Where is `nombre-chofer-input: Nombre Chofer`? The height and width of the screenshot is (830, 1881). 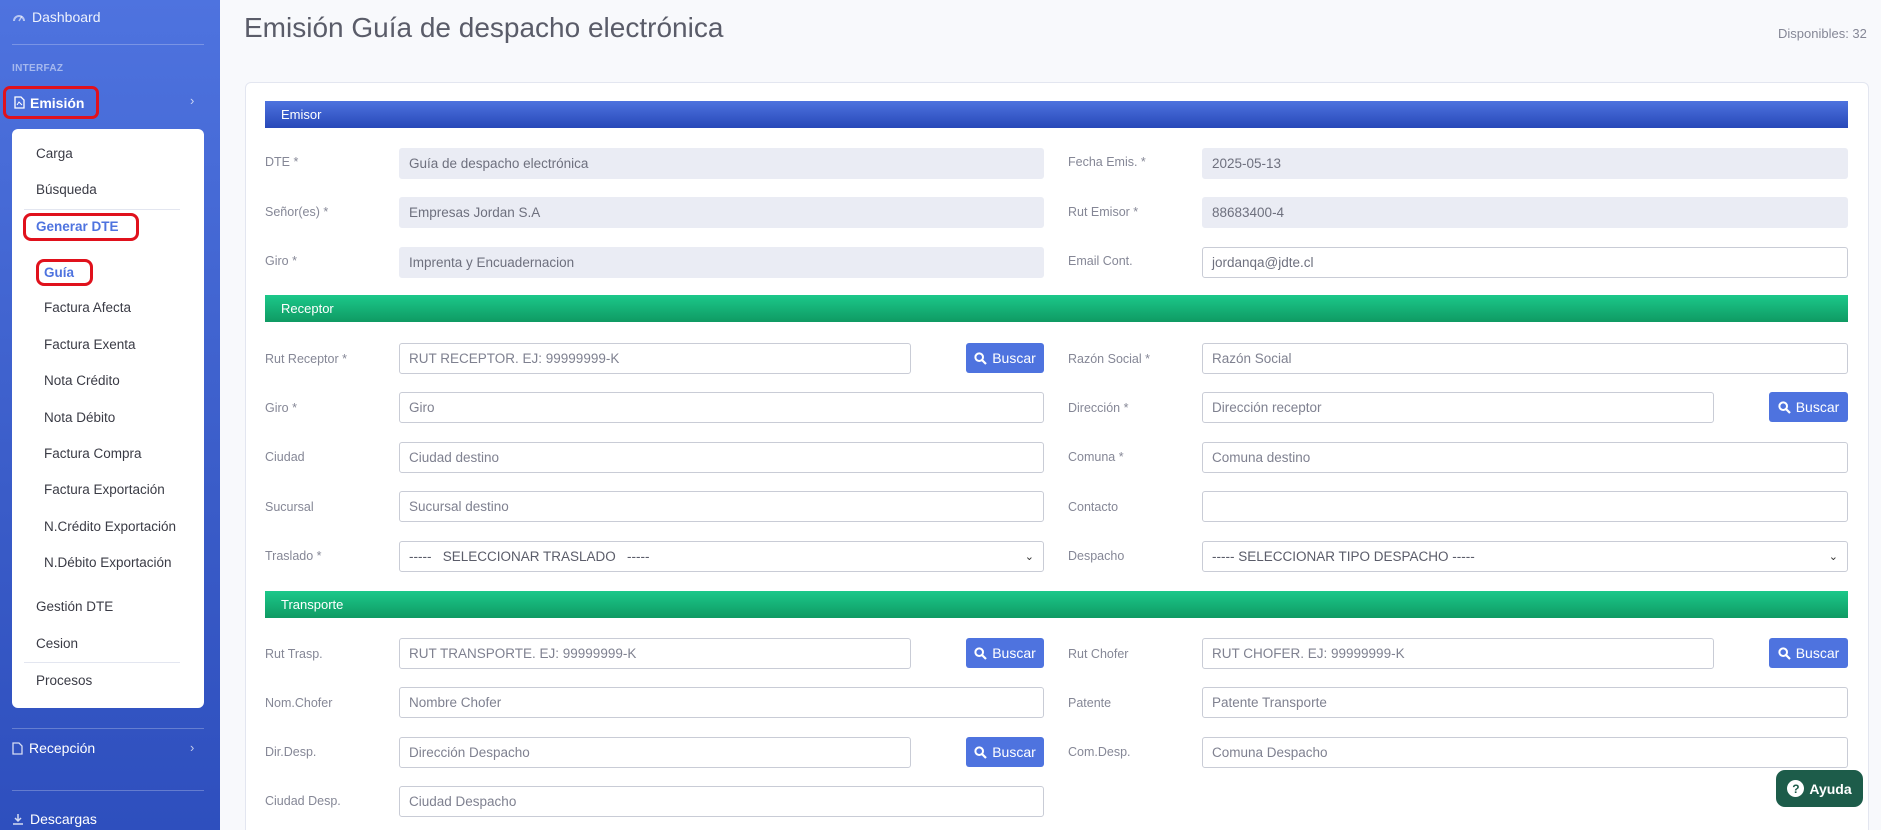
nombre-chofer-input: Nombre Chofer is located at coordinates (721, 702).